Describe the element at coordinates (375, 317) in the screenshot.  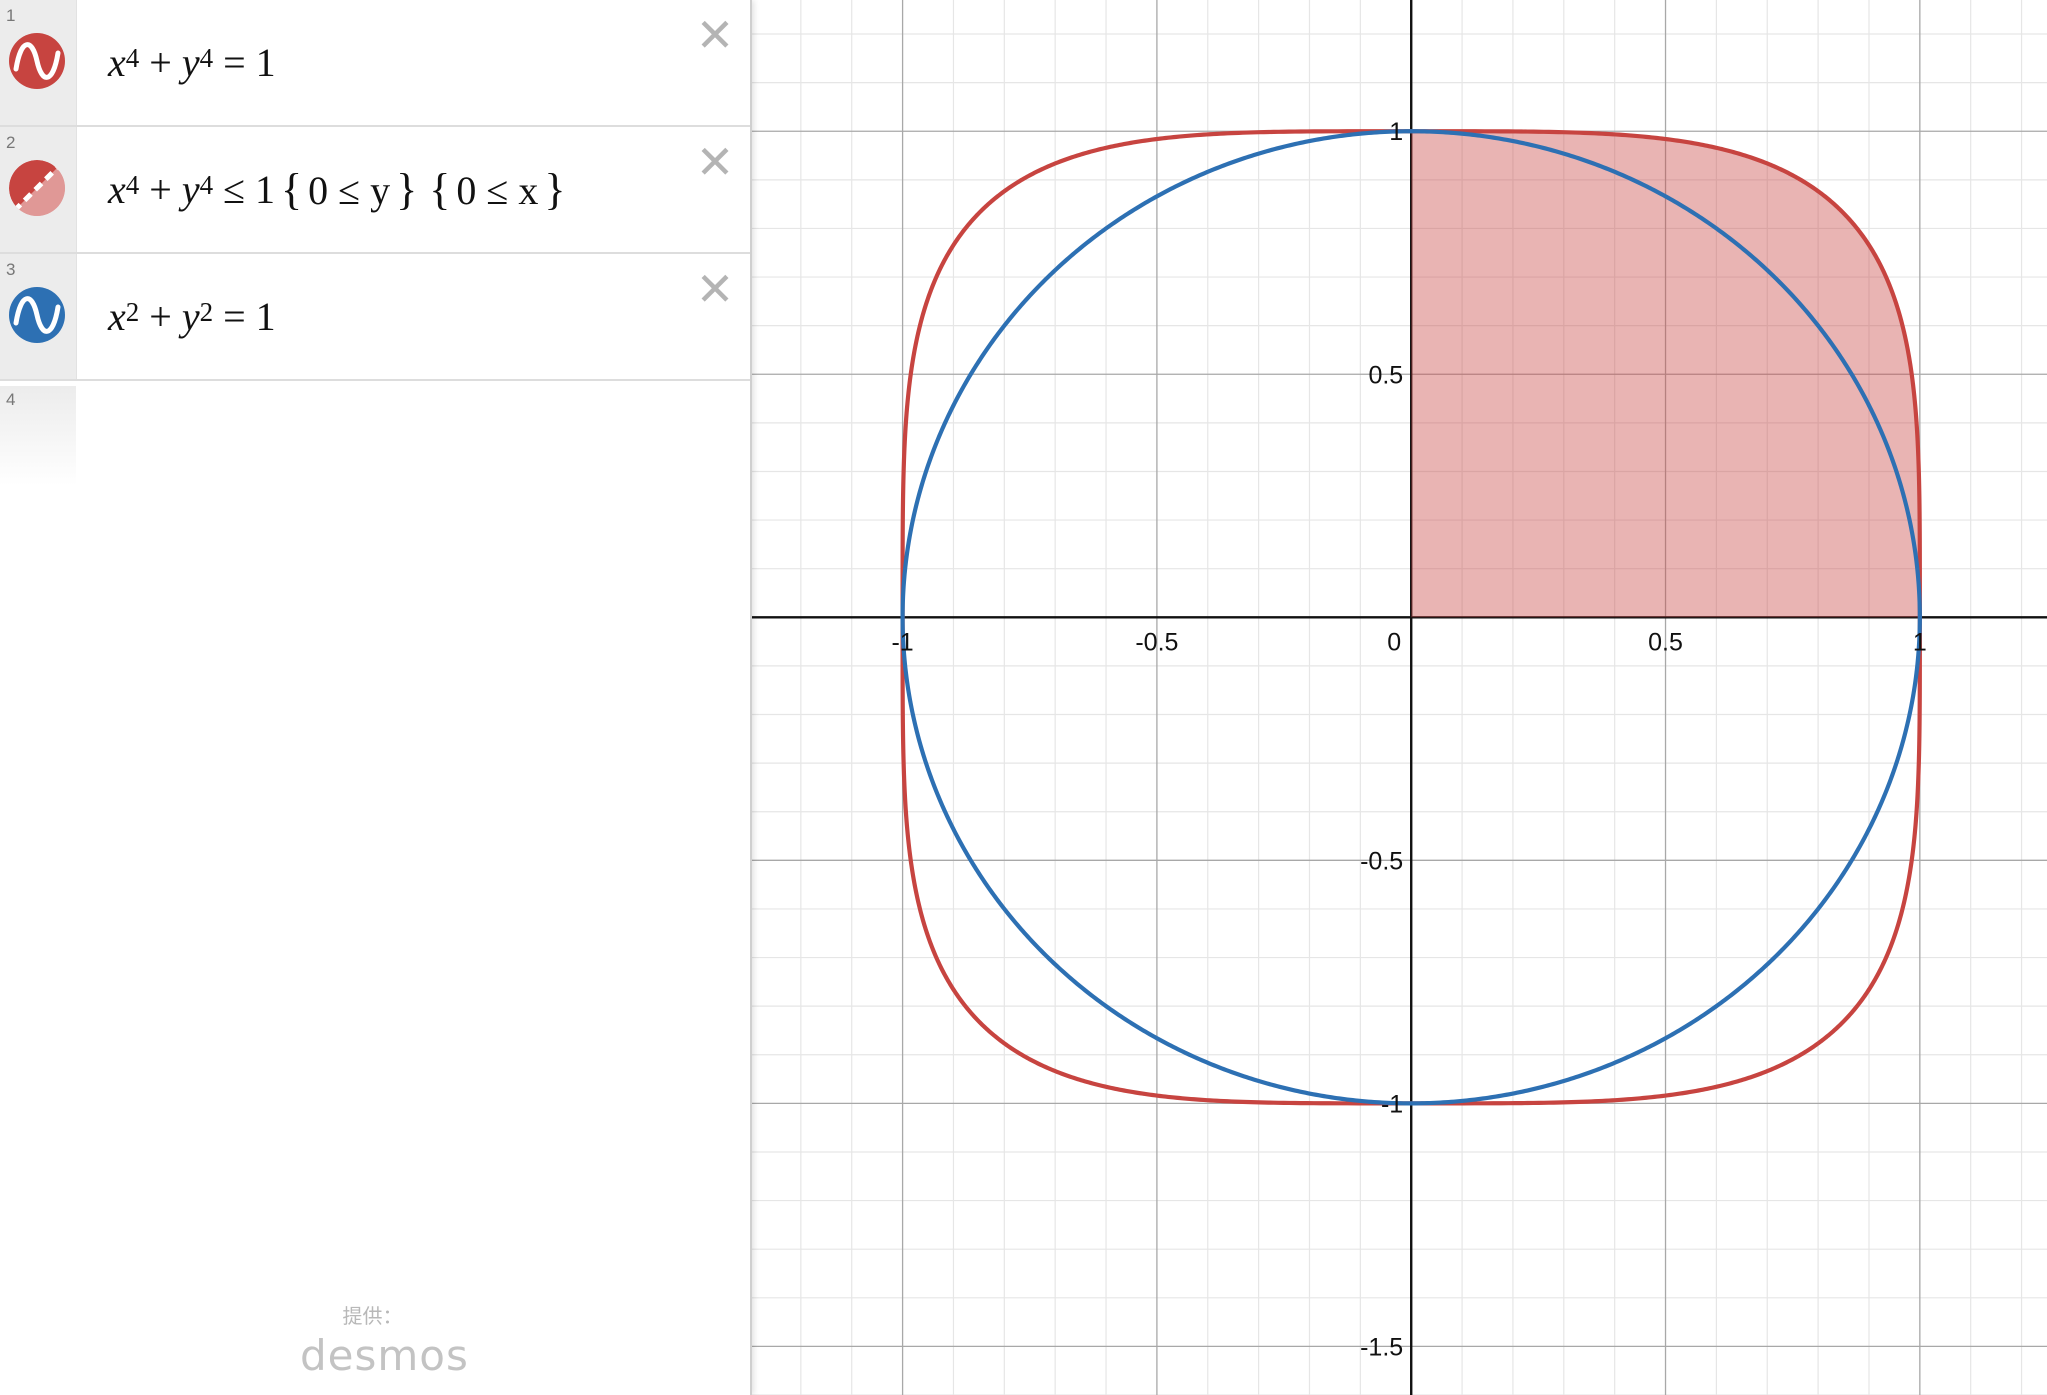
I see `expression-row-3: 3 x 2 + y 2 = 1 ✕` at that location.